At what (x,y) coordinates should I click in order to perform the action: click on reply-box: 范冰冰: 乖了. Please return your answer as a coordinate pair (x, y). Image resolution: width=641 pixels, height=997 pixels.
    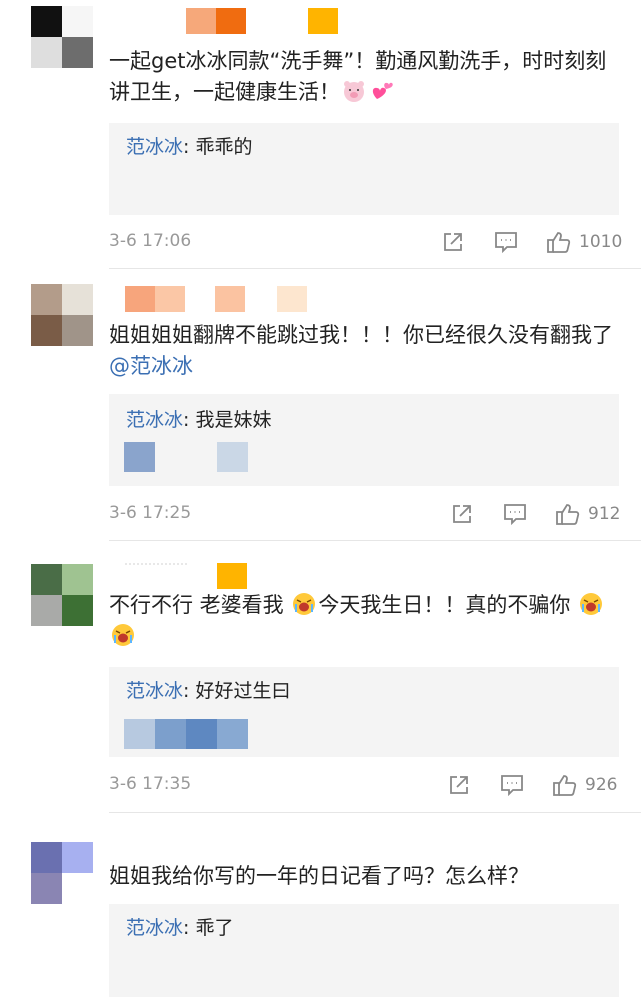
    Looking at the image, I should click on (364, 950).